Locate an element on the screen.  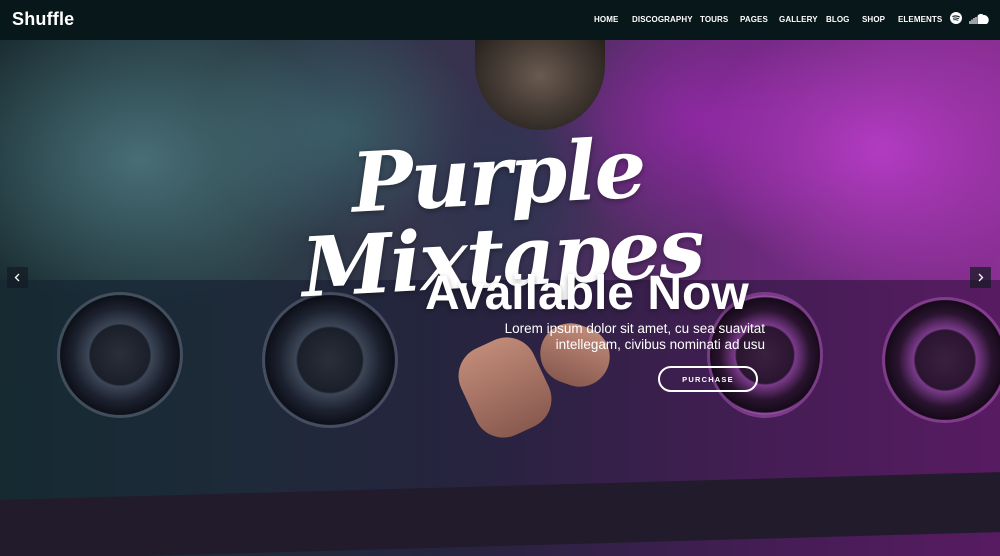
hero-headline: Available Now is located at coordinates (587, 293).